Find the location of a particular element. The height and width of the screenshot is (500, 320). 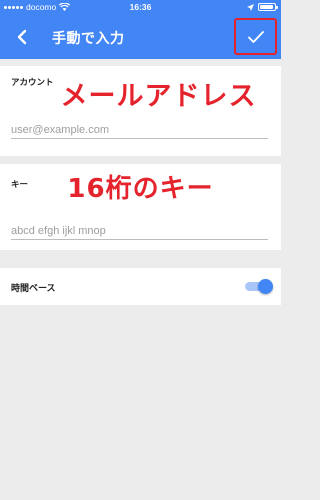

back-button is located at coordinates (22, 37).